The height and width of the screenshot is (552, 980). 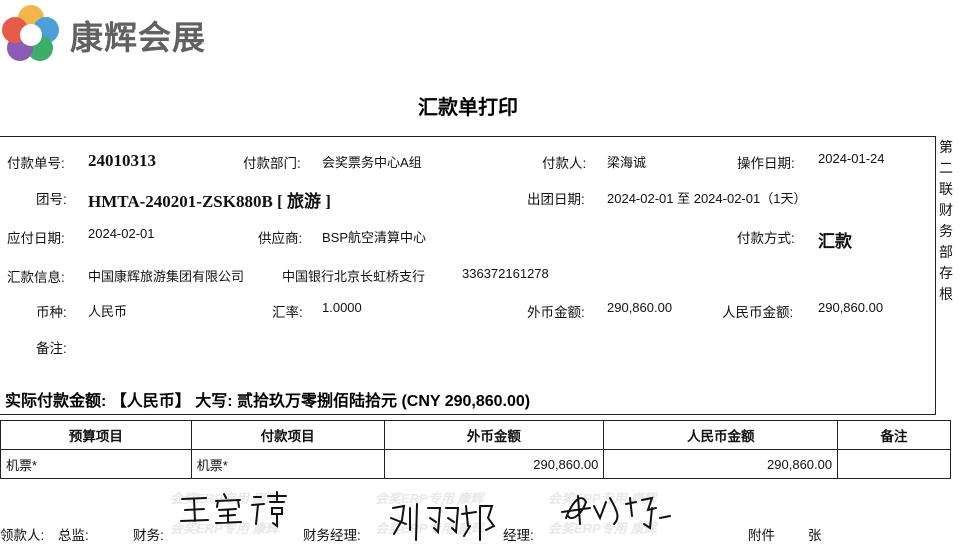 I want to click on copy-note-char: 部, so click(x=946, y=252).